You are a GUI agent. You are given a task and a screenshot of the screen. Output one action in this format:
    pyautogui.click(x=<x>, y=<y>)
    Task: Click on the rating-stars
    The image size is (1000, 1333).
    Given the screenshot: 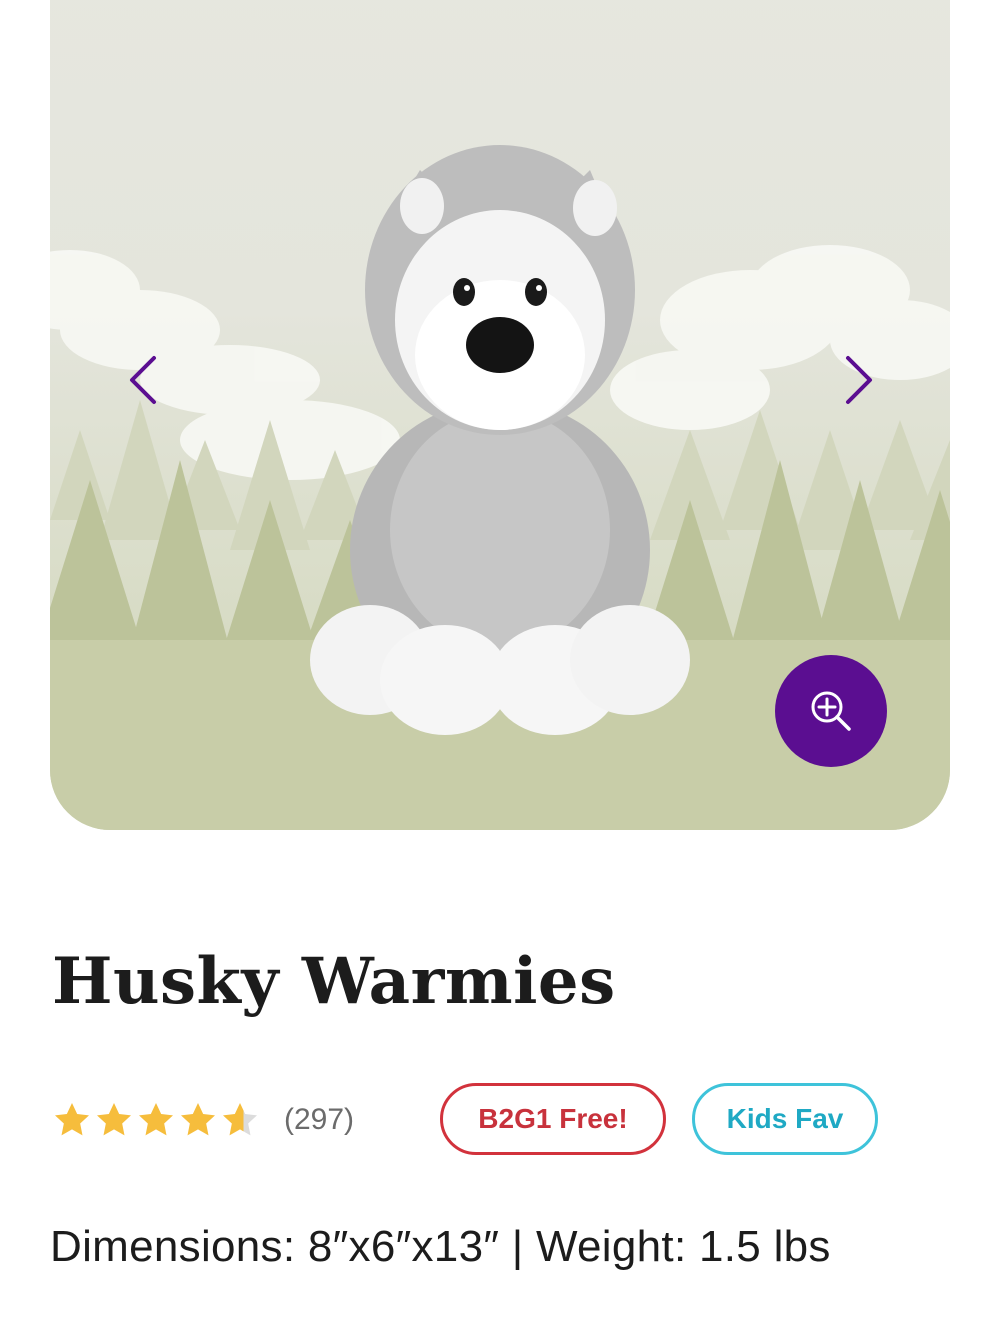 What is the action you would take?
    pyautogui.click(x=156, y=1120)
    